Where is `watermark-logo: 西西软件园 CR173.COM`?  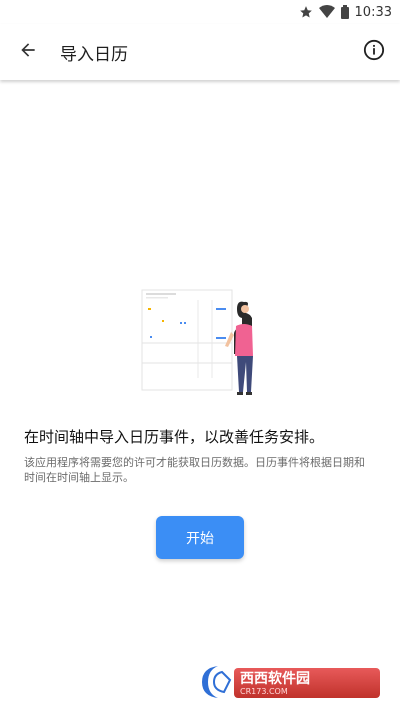 watermark-logo: 西西软件园 CR173.COM is located at coordinates (291, 682).